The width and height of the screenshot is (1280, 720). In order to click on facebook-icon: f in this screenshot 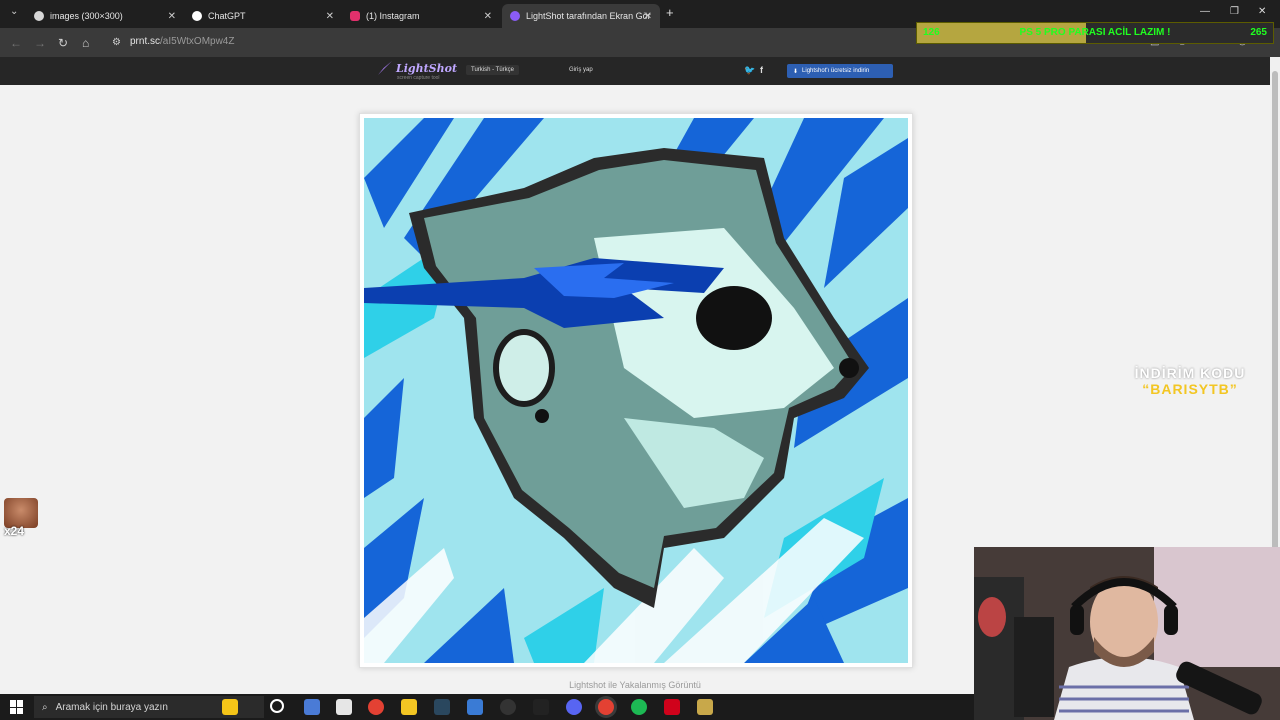, I will do `click(761, 70)`.